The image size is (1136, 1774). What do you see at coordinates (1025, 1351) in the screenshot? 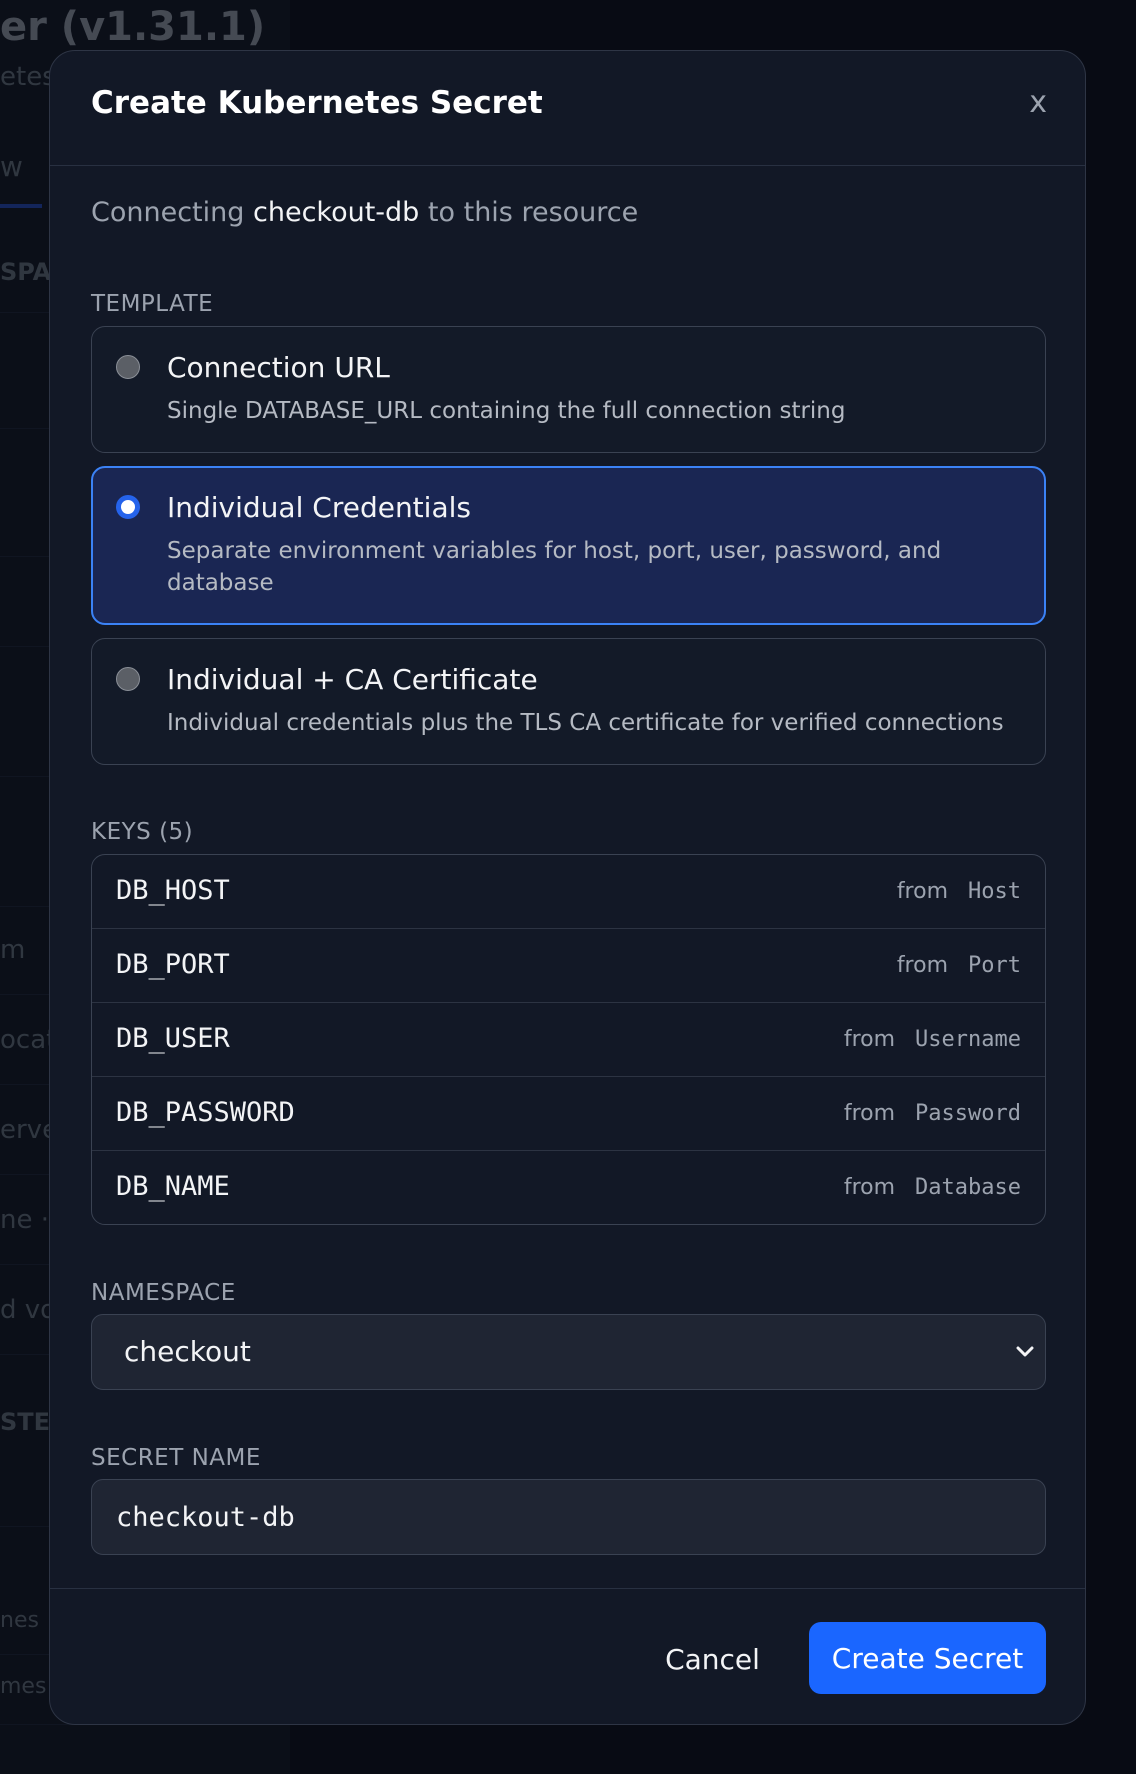
I see `chevron-down-icon` at bounding box center [1025, 1351].